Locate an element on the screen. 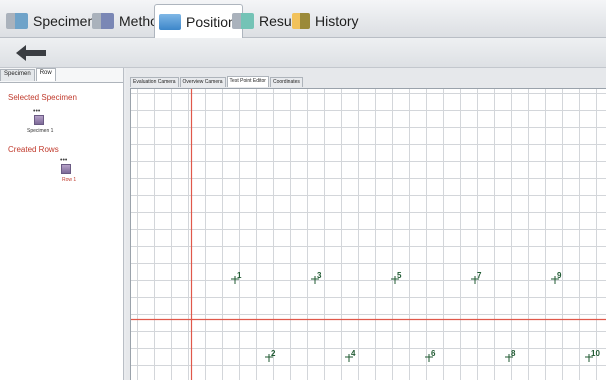 Image resolution: width=606 pixels, height=380 pixels. left-subtabs: Specimen Row is located at coordinates (28, 75).